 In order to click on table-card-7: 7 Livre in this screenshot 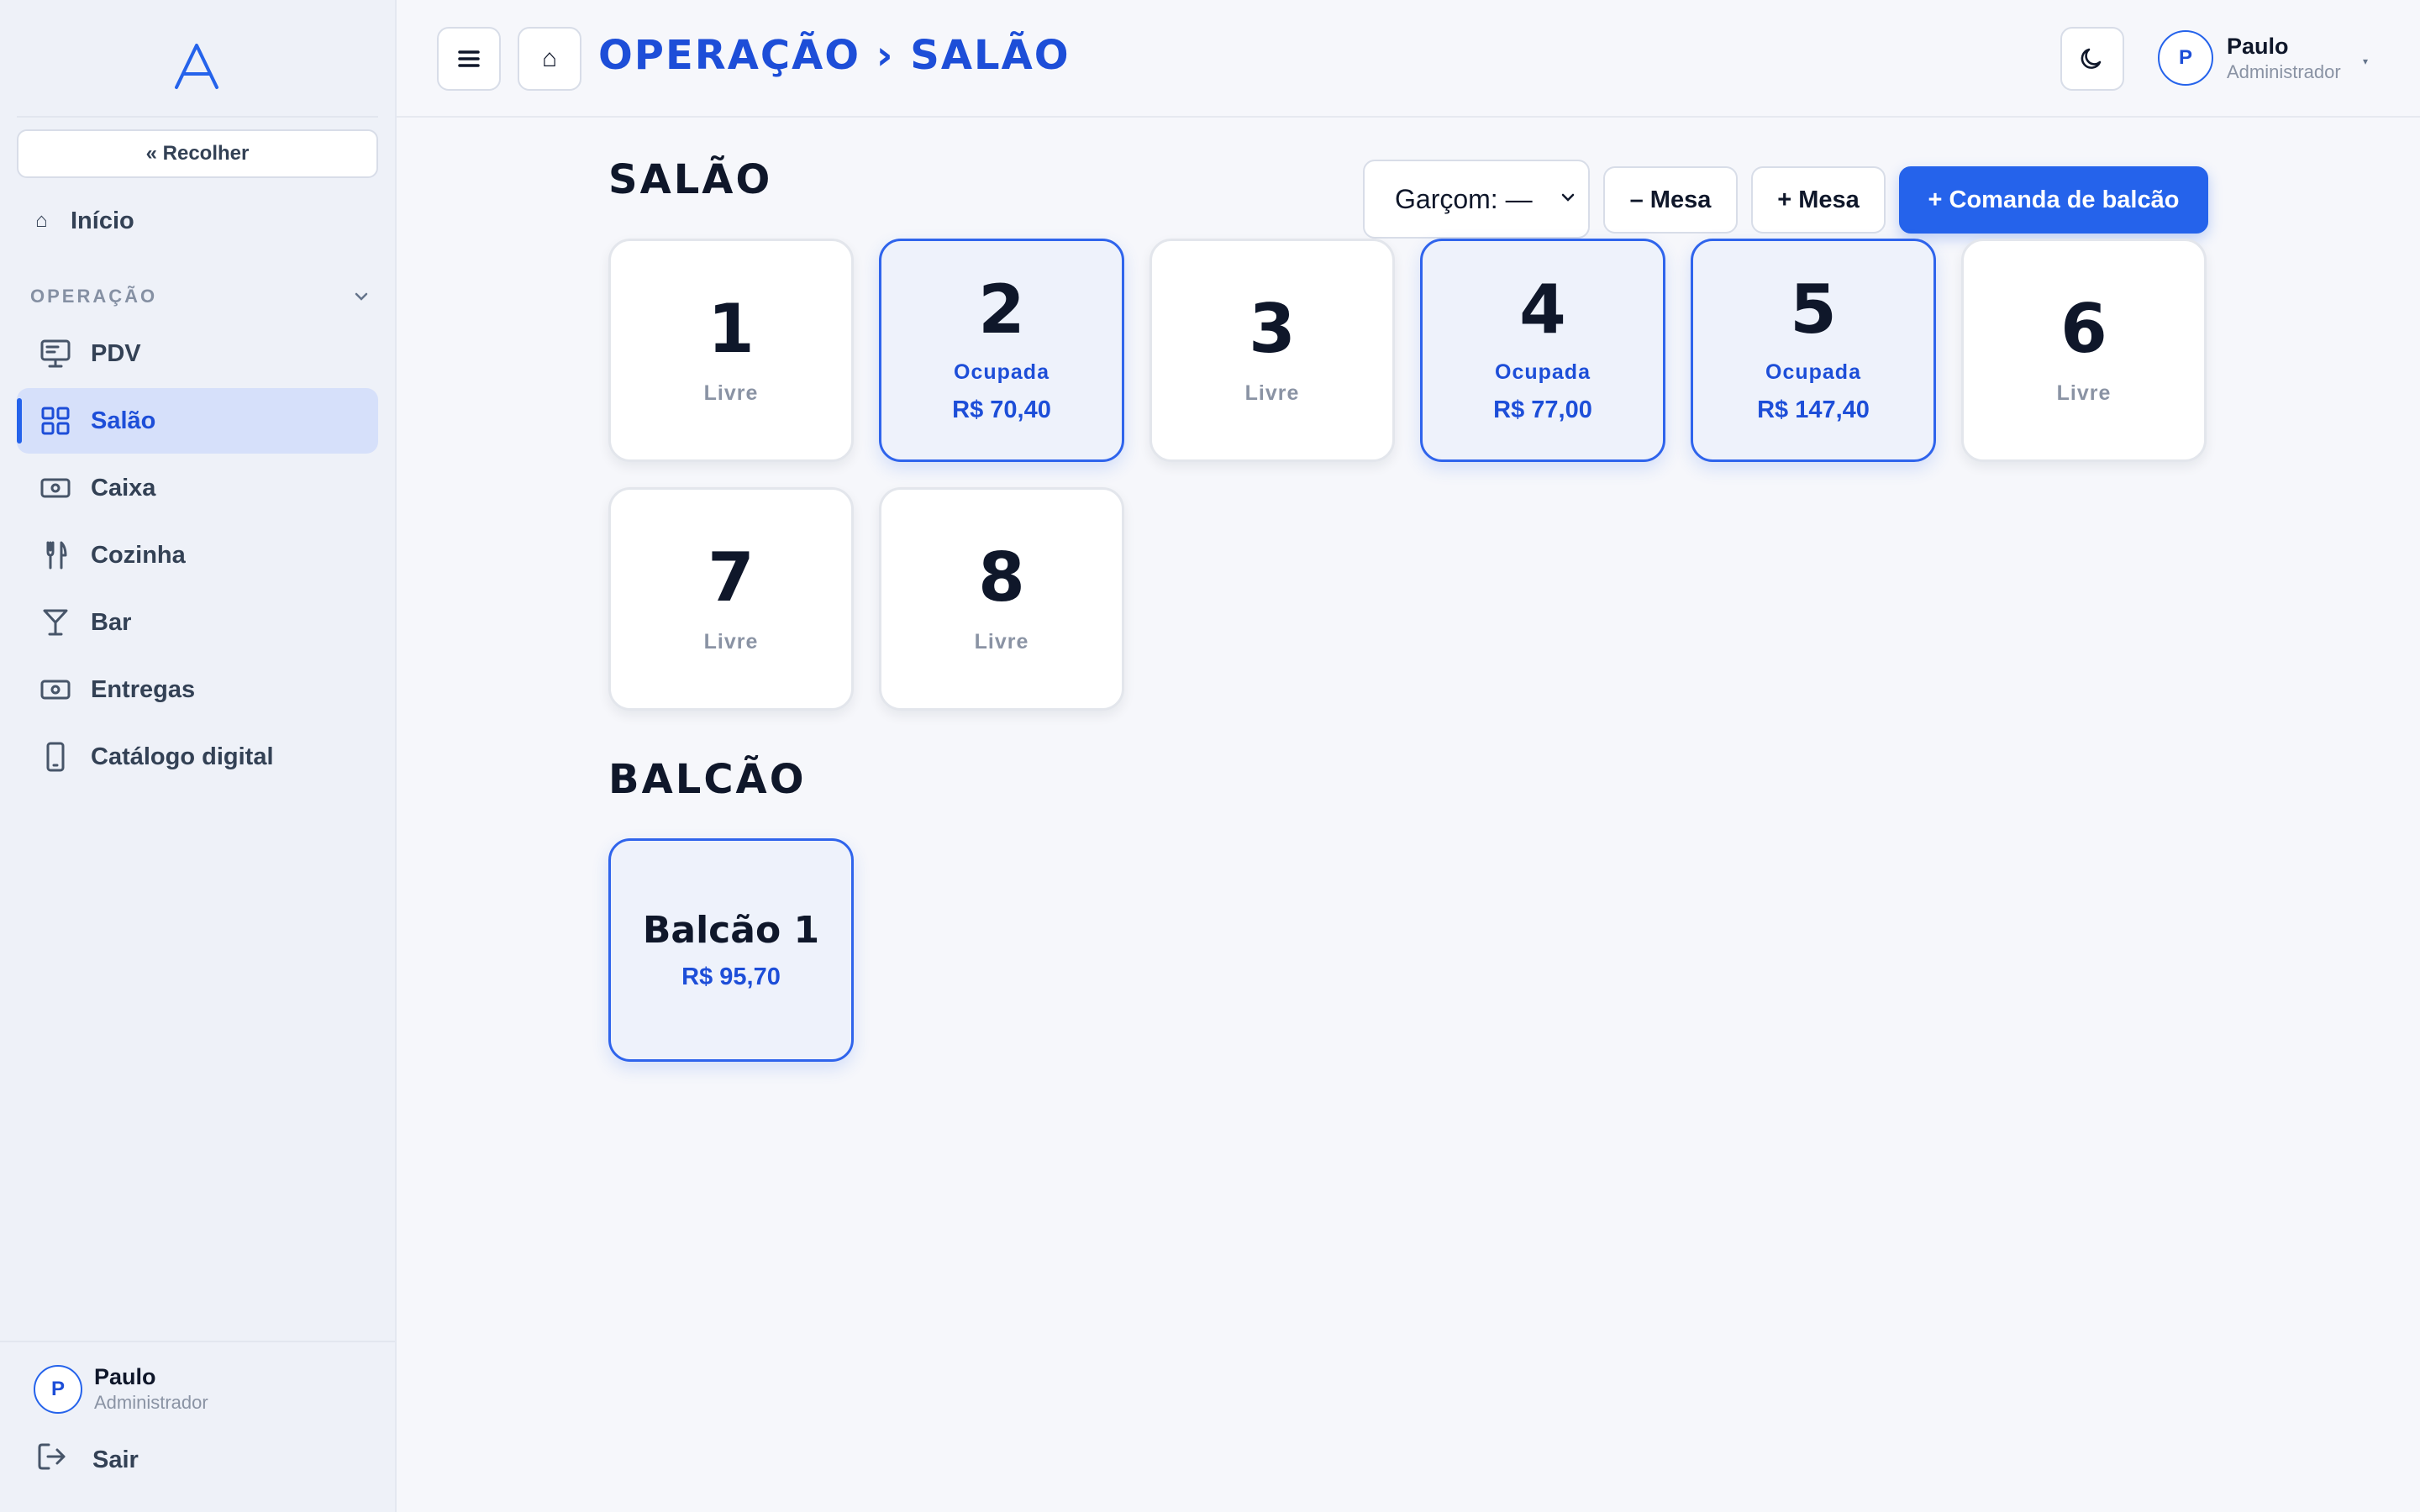, I will do `click(731, 599)`.